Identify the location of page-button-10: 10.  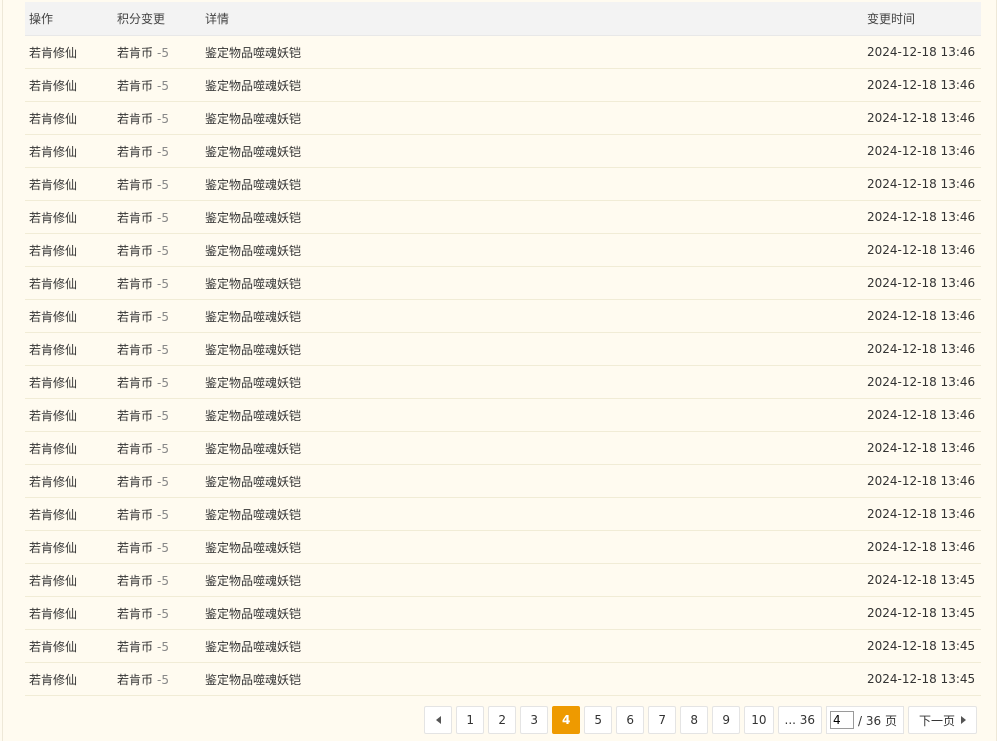
(759, 720).